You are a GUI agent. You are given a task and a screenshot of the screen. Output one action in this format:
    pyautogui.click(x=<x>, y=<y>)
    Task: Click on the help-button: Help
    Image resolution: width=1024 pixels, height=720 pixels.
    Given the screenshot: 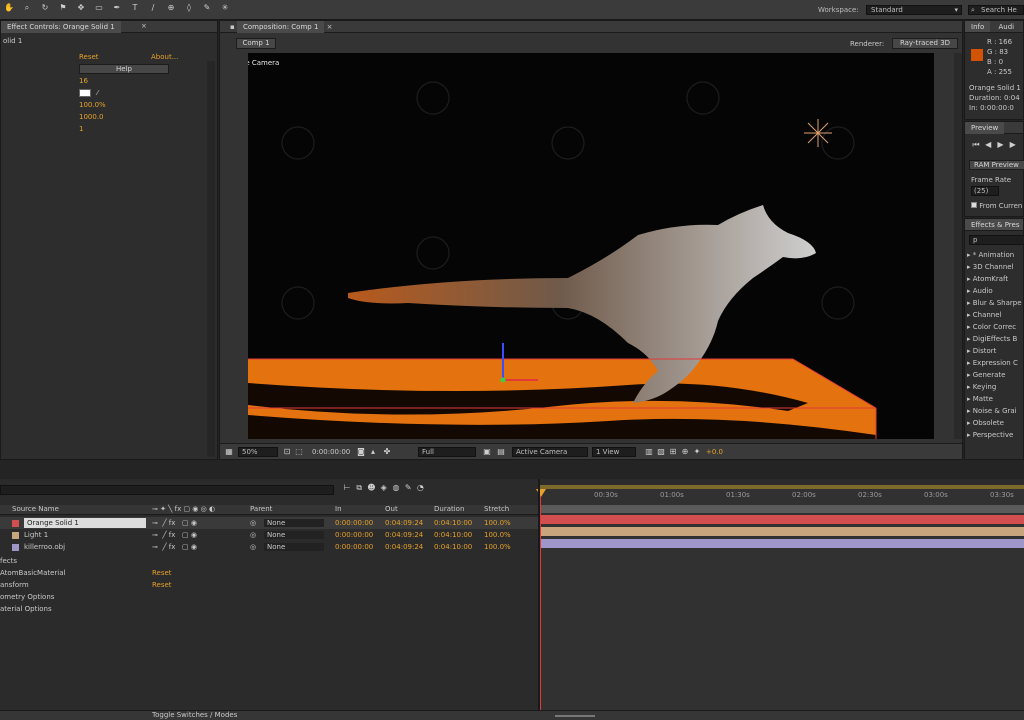 What is the action you would take?
    pyautogui.click(x=124, y=69)
    